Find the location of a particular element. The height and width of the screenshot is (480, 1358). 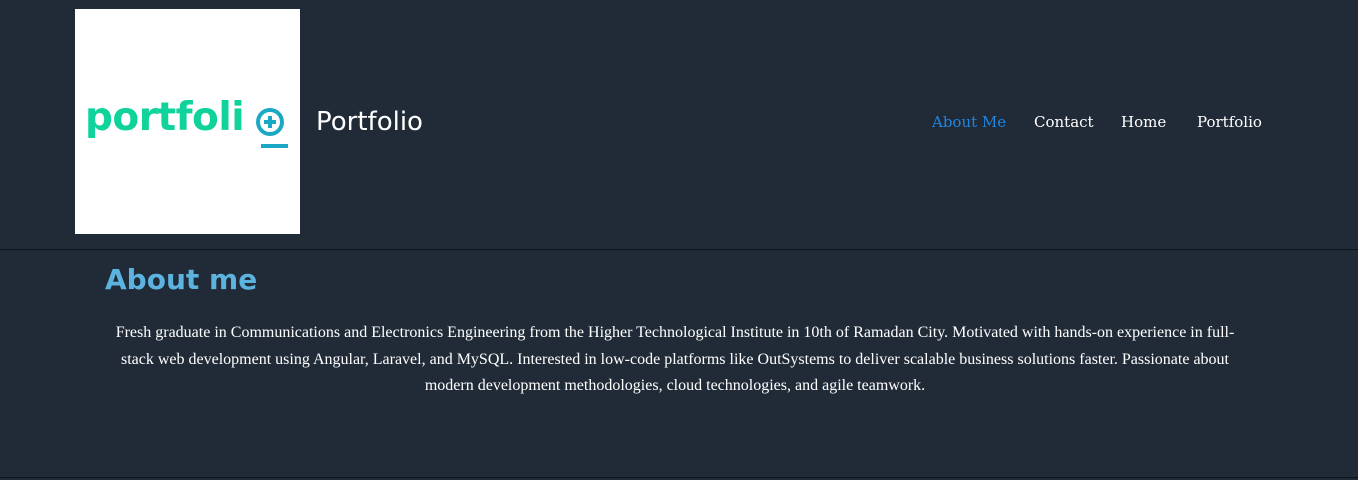

plus-circle-icon is located at coordinates (270, 122).